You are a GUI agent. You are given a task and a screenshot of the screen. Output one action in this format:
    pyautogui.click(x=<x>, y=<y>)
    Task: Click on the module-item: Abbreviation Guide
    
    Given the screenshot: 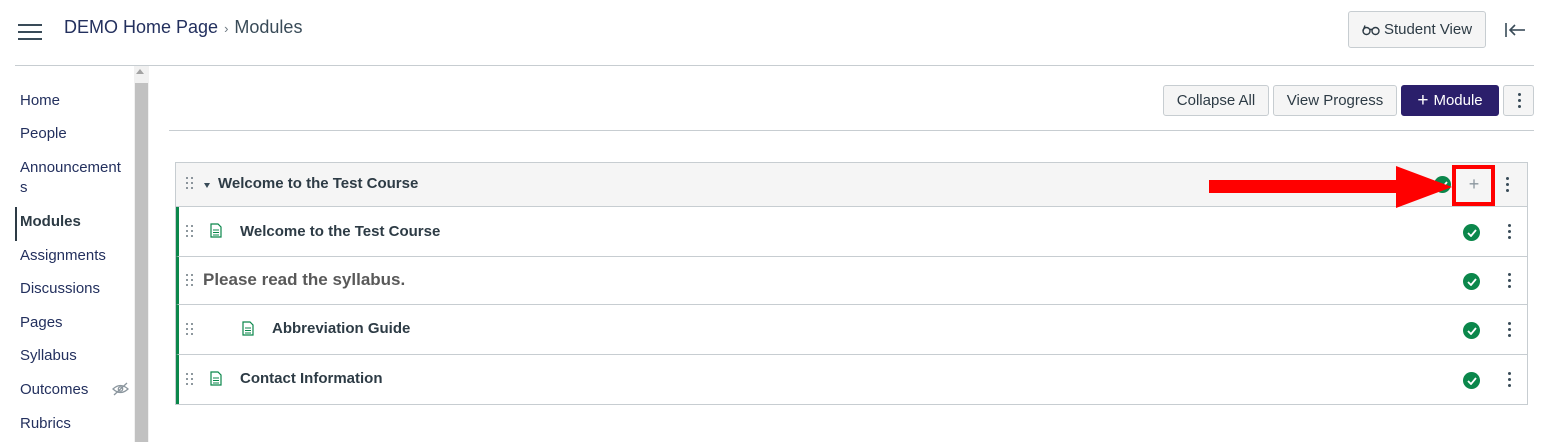 What is the action you would take?
    pyautogui.click(x=851, y=330)
    